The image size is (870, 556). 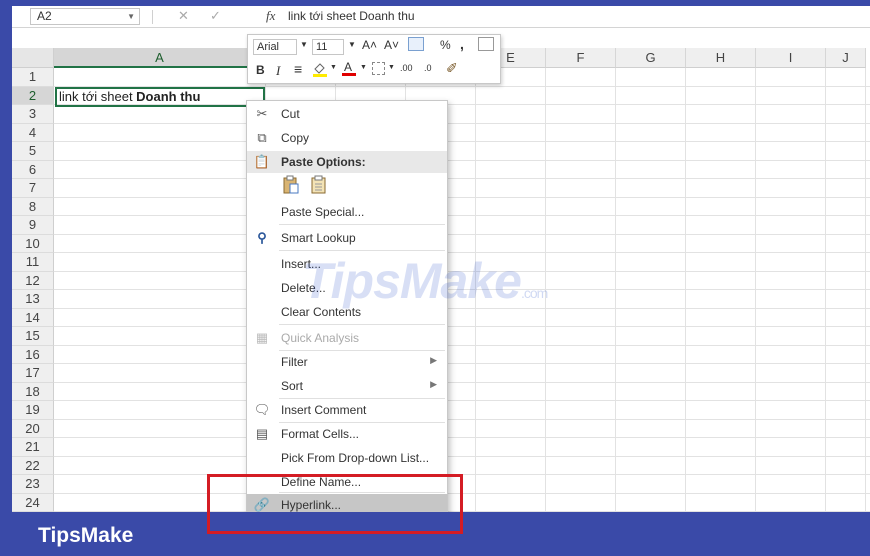 I want to click on row-header-18: 18, so click(x=33, y=391).